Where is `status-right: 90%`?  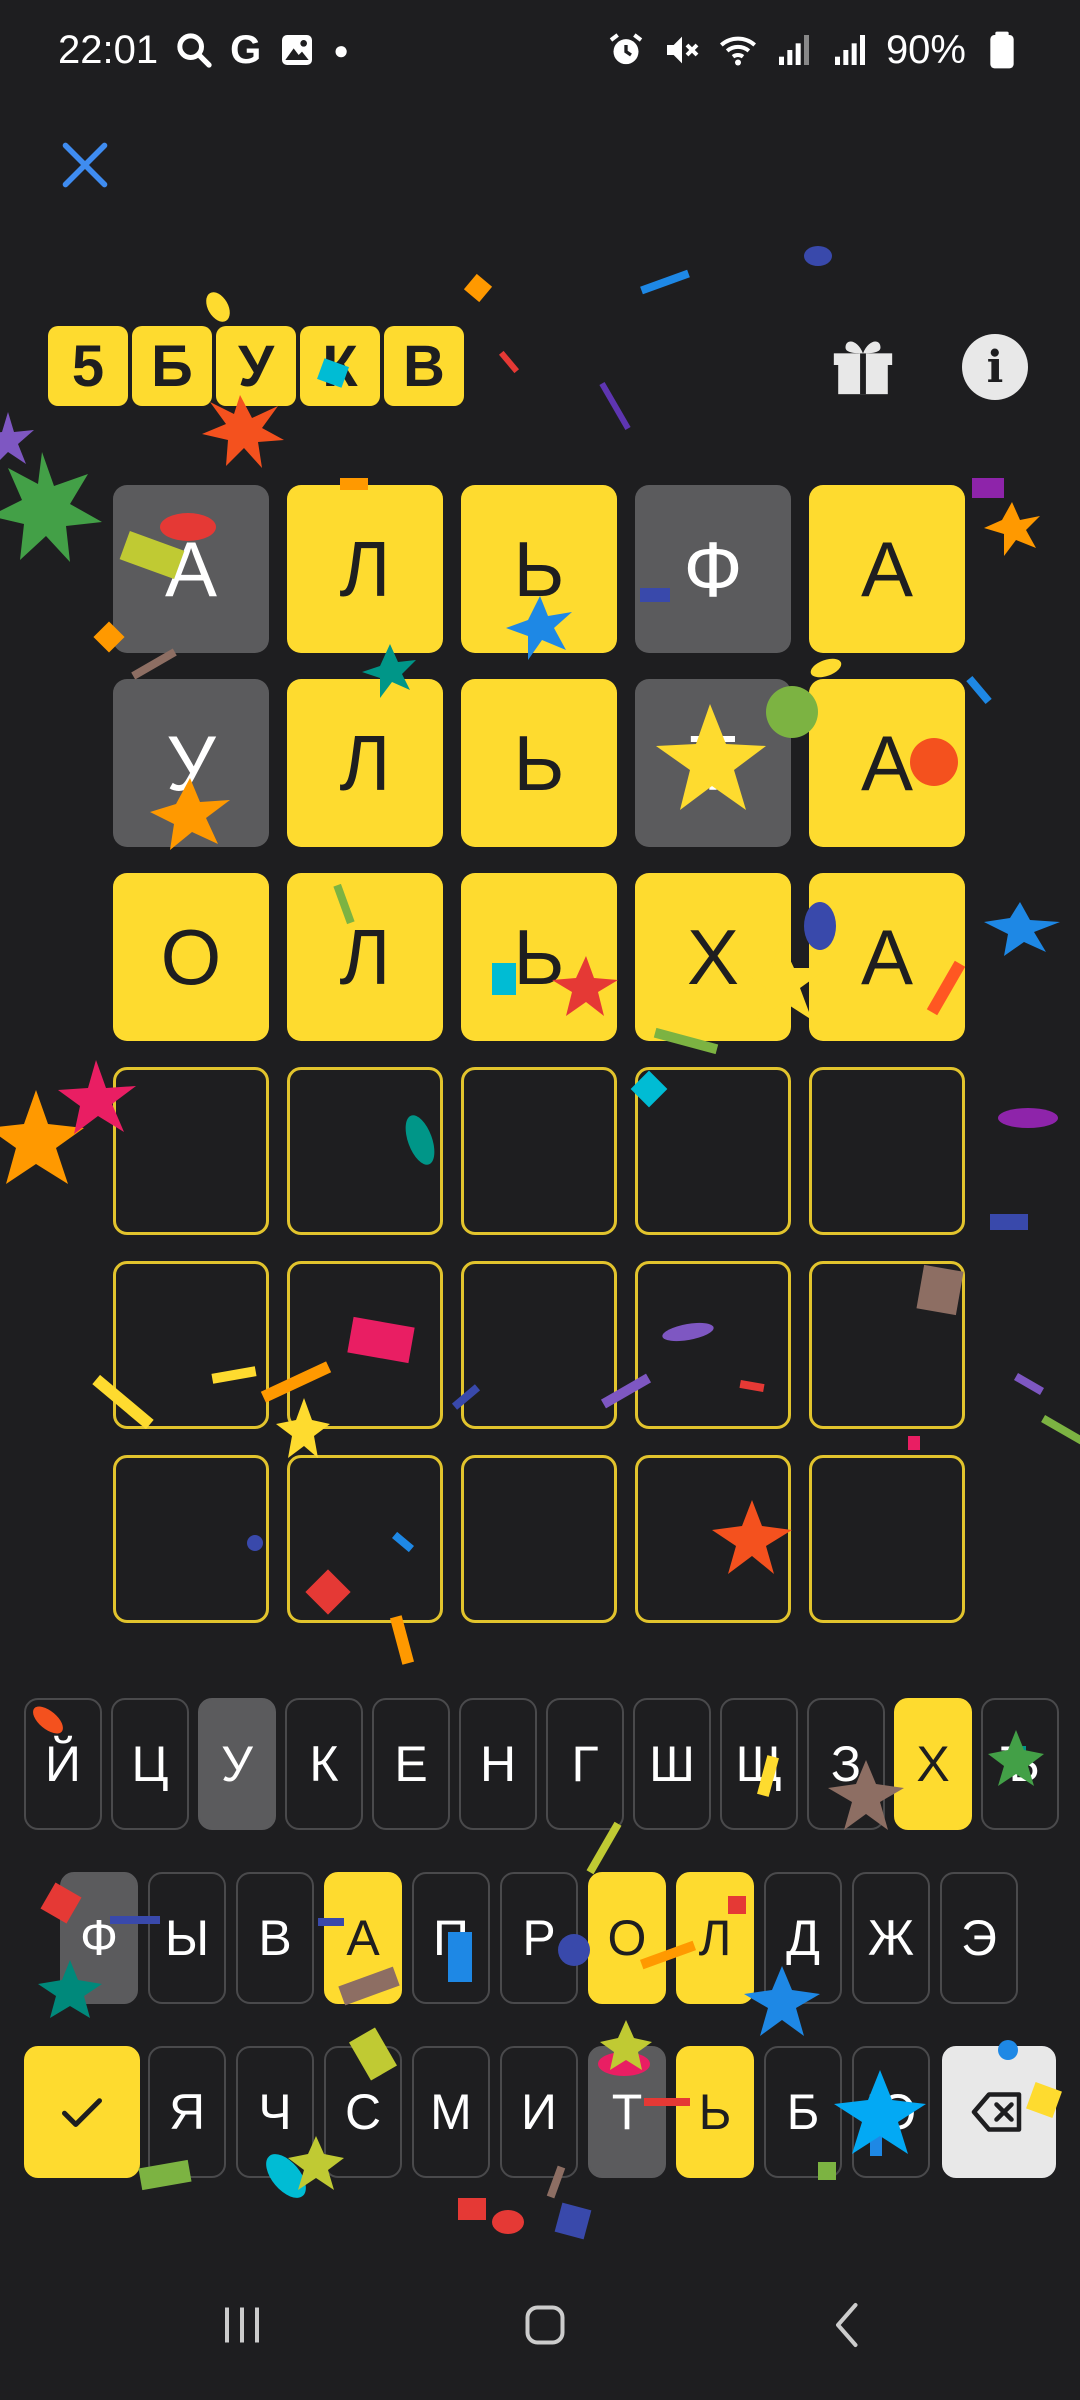 status-right: 90% is located at coordinates (814, 50).